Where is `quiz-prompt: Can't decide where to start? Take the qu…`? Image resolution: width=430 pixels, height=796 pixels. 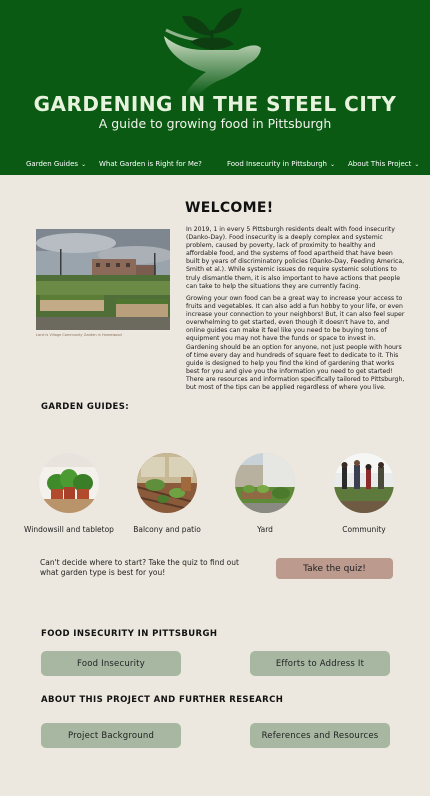
quiz-prompt: Can't decide where to start? Take the qu… is located at coordinates (139, 567).